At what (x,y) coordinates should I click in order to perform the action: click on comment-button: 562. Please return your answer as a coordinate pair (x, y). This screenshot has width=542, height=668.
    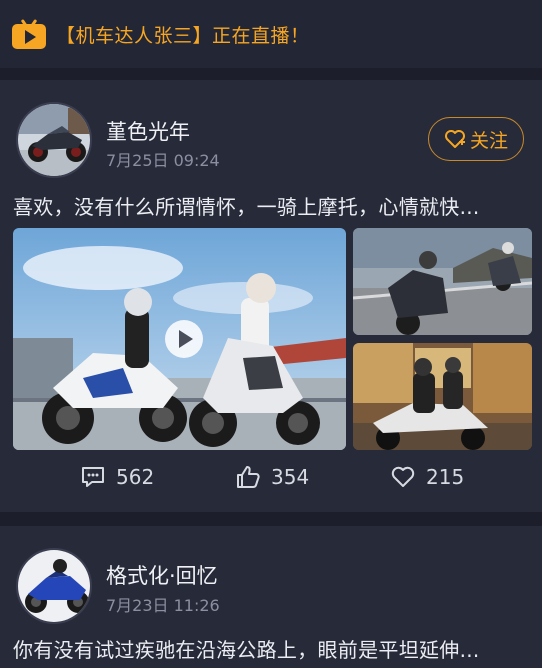
    Looking at the image, I should click on (117, 477).